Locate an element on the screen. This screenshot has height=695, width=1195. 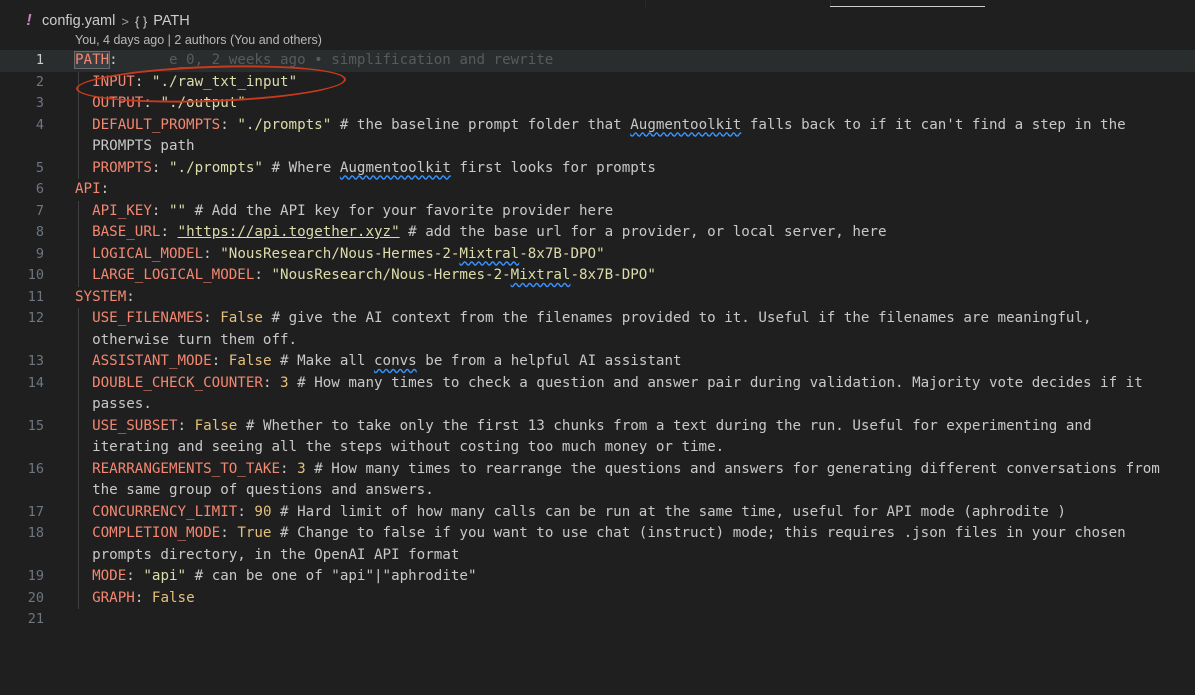
yaml-comment: # Where is located at coordinates (305, 167).